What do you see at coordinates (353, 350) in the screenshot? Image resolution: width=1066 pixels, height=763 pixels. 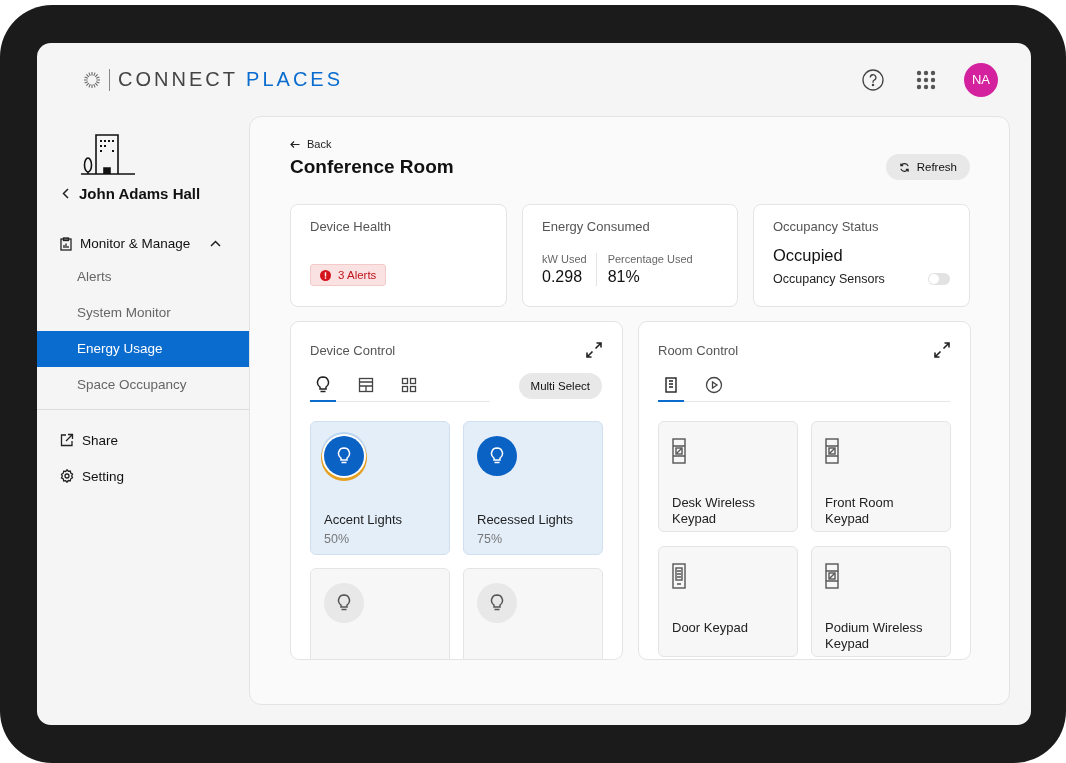 I see `panel-title: Device Control` at bounding box center [353, 350].